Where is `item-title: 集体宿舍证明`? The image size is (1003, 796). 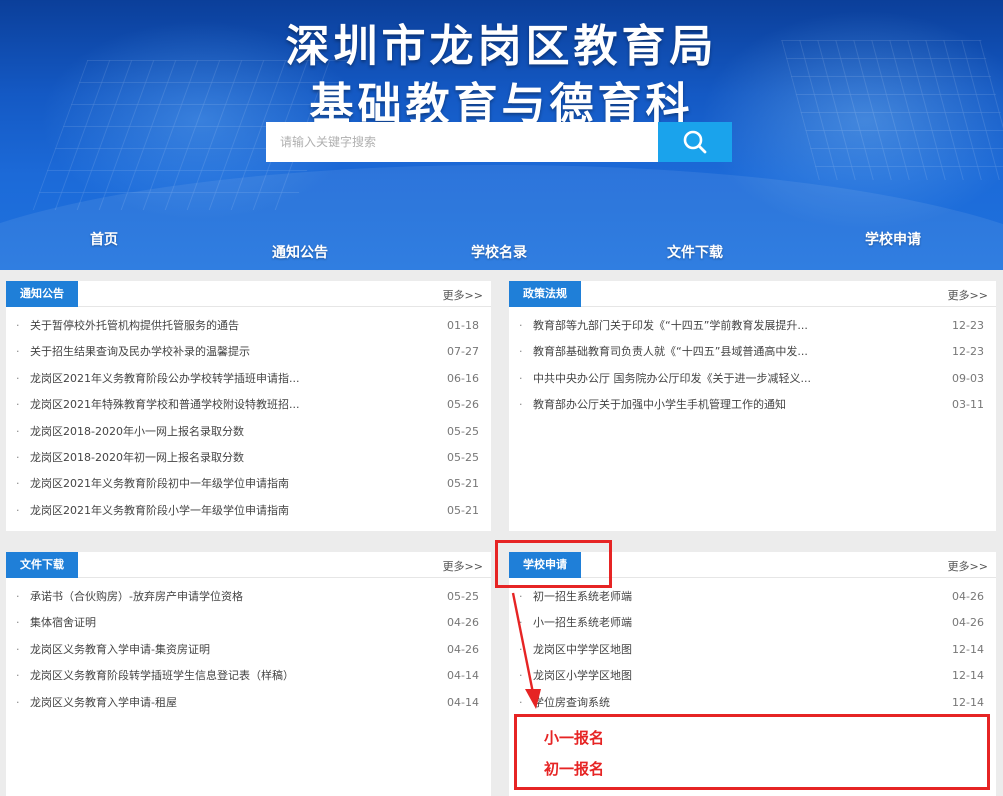 item-title: 集体宿舍证明 is located at coordinates (63, 623).